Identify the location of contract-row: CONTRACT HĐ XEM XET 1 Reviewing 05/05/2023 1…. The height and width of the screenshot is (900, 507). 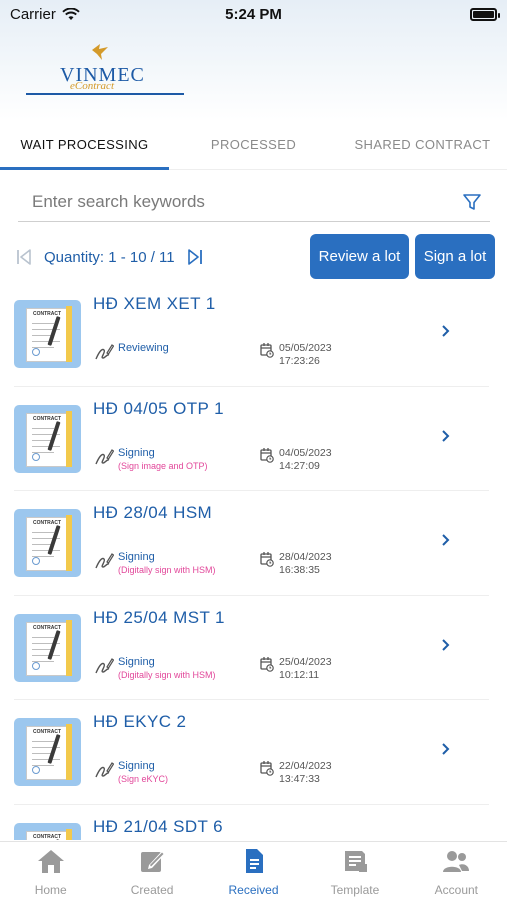
(251, 334).